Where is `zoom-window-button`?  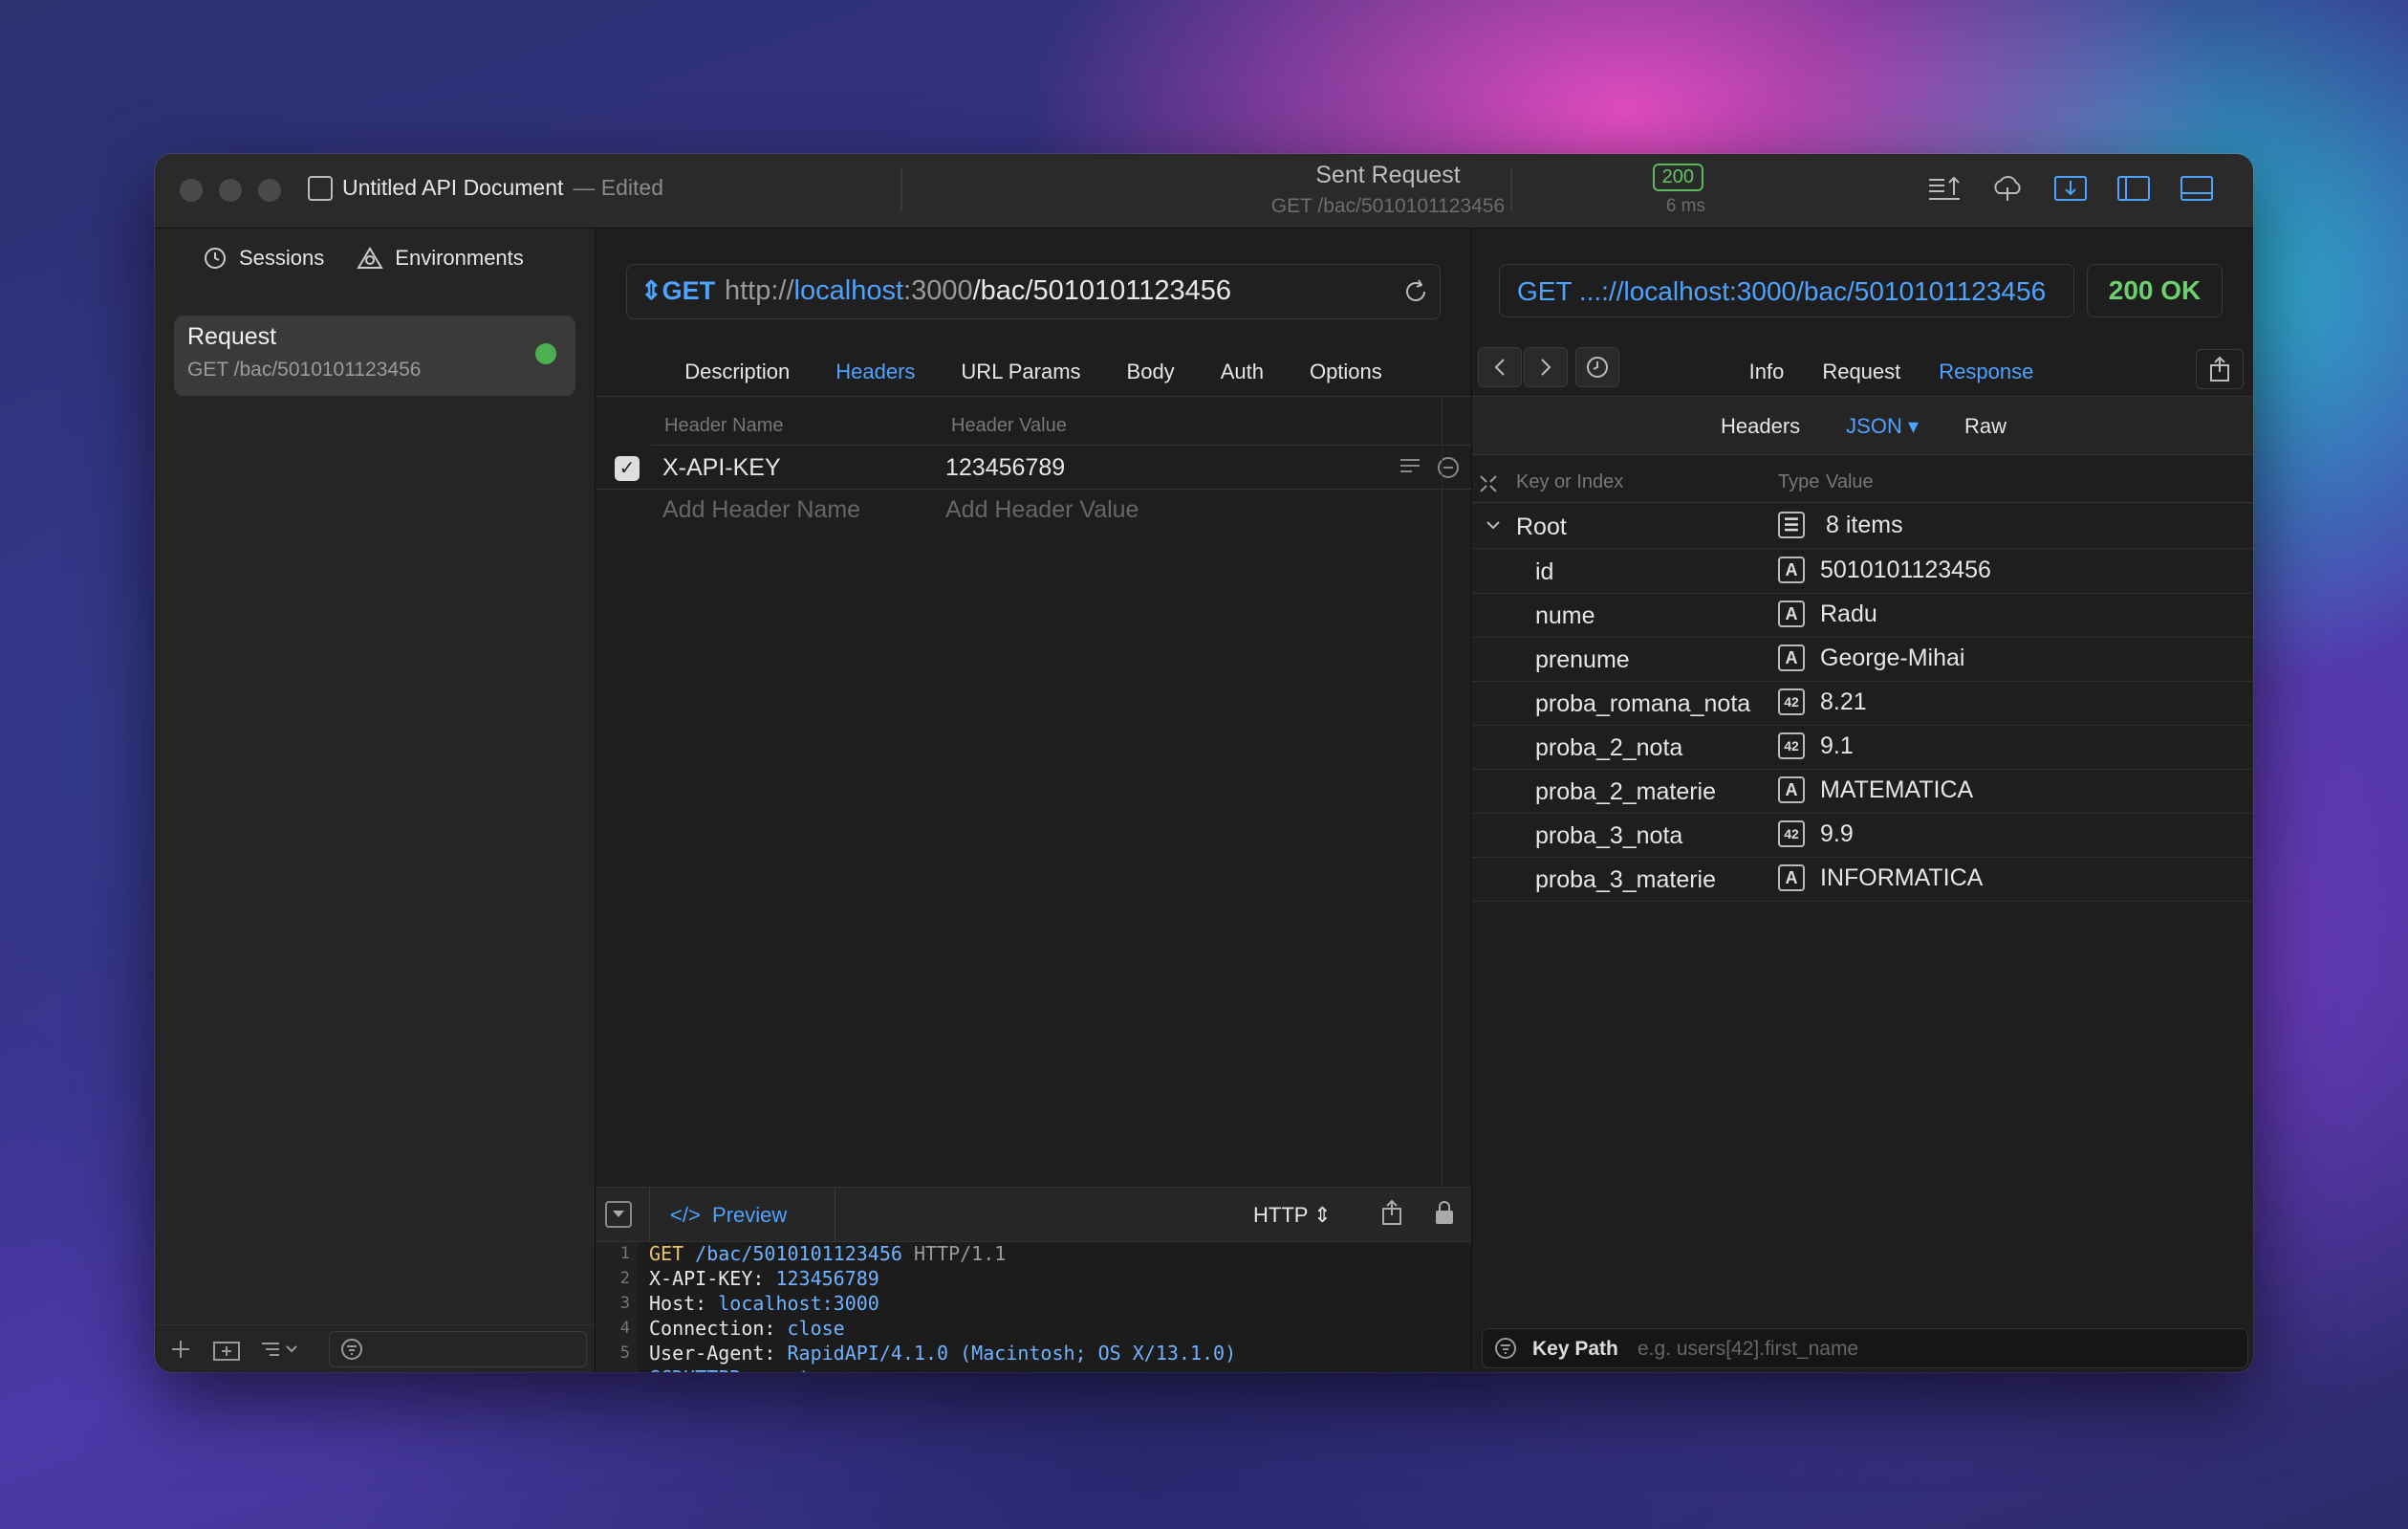
zoom-window-button is located at coordinates (269, 190).